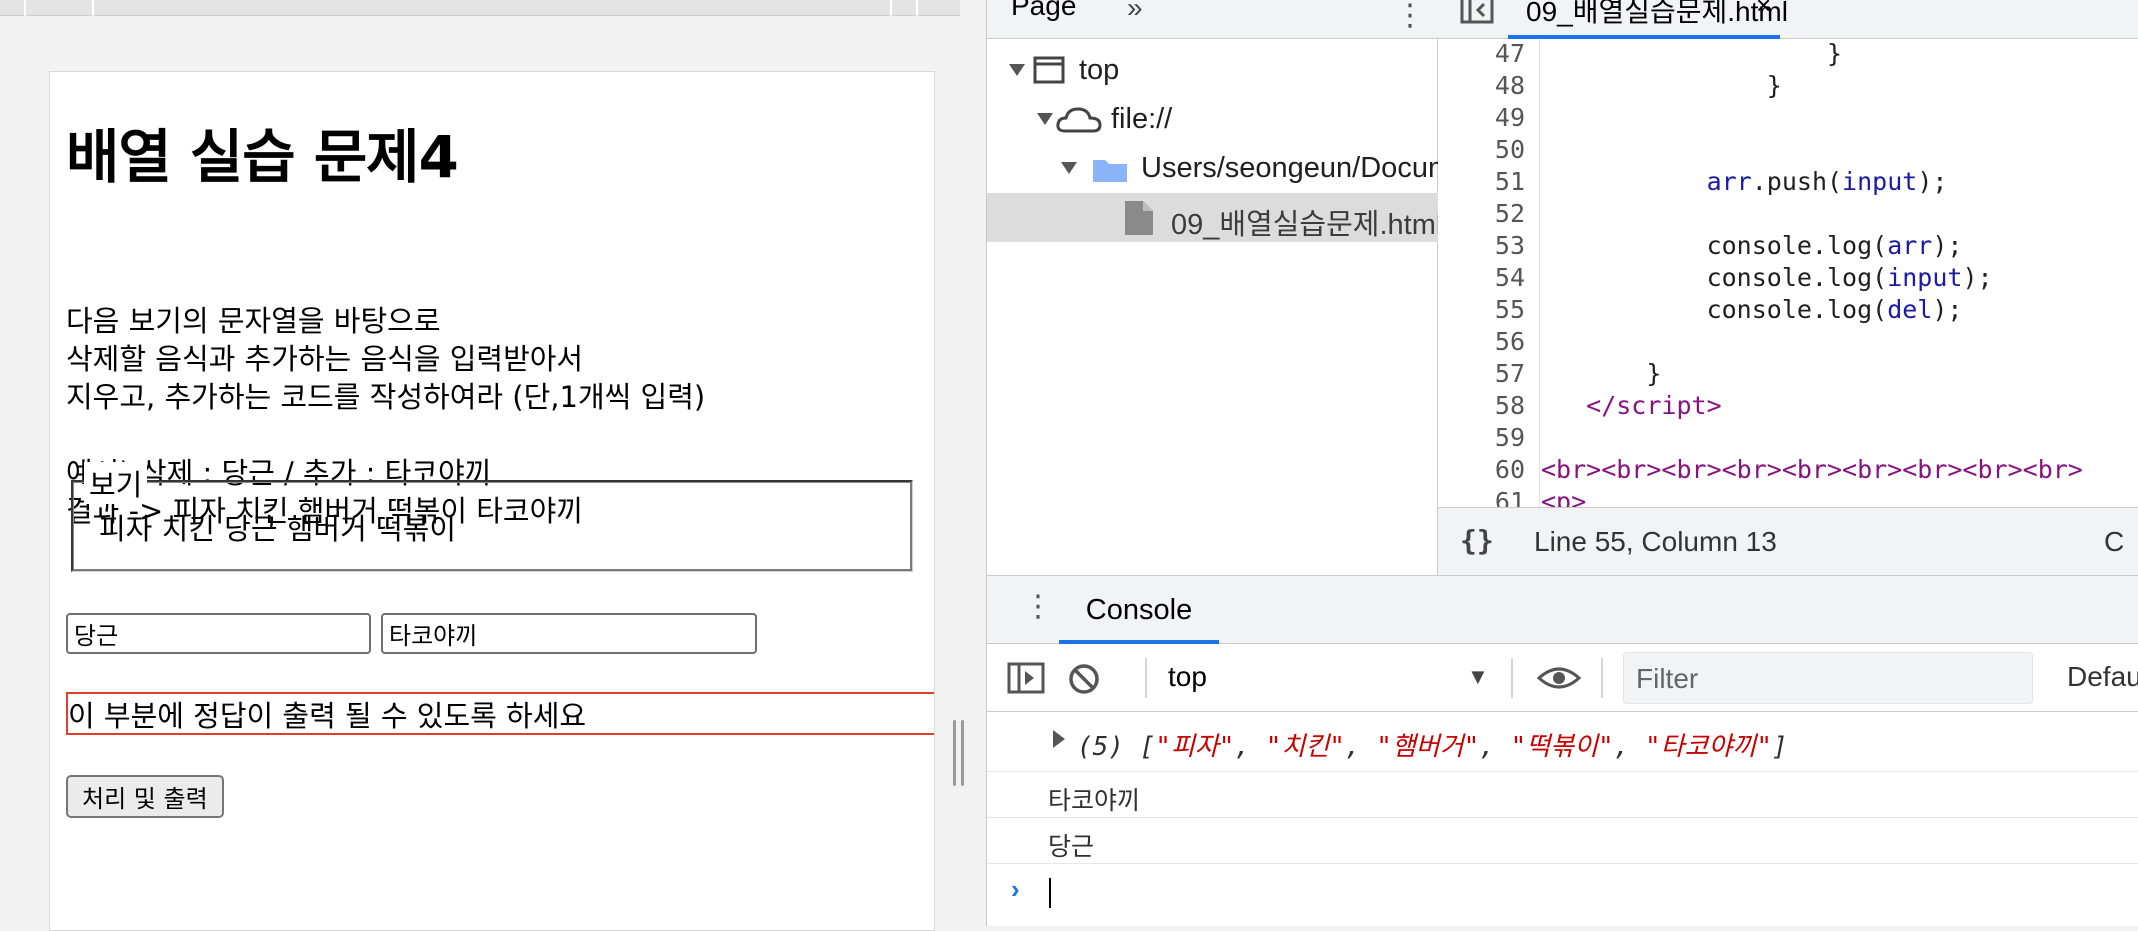 The height and width of the screenshot is (931, 2138). What do you see at coordinates (1212, 19) in the screenshot?
I see `navigator-tabs: Page » ⋮` at bounding box center [1212, 19].